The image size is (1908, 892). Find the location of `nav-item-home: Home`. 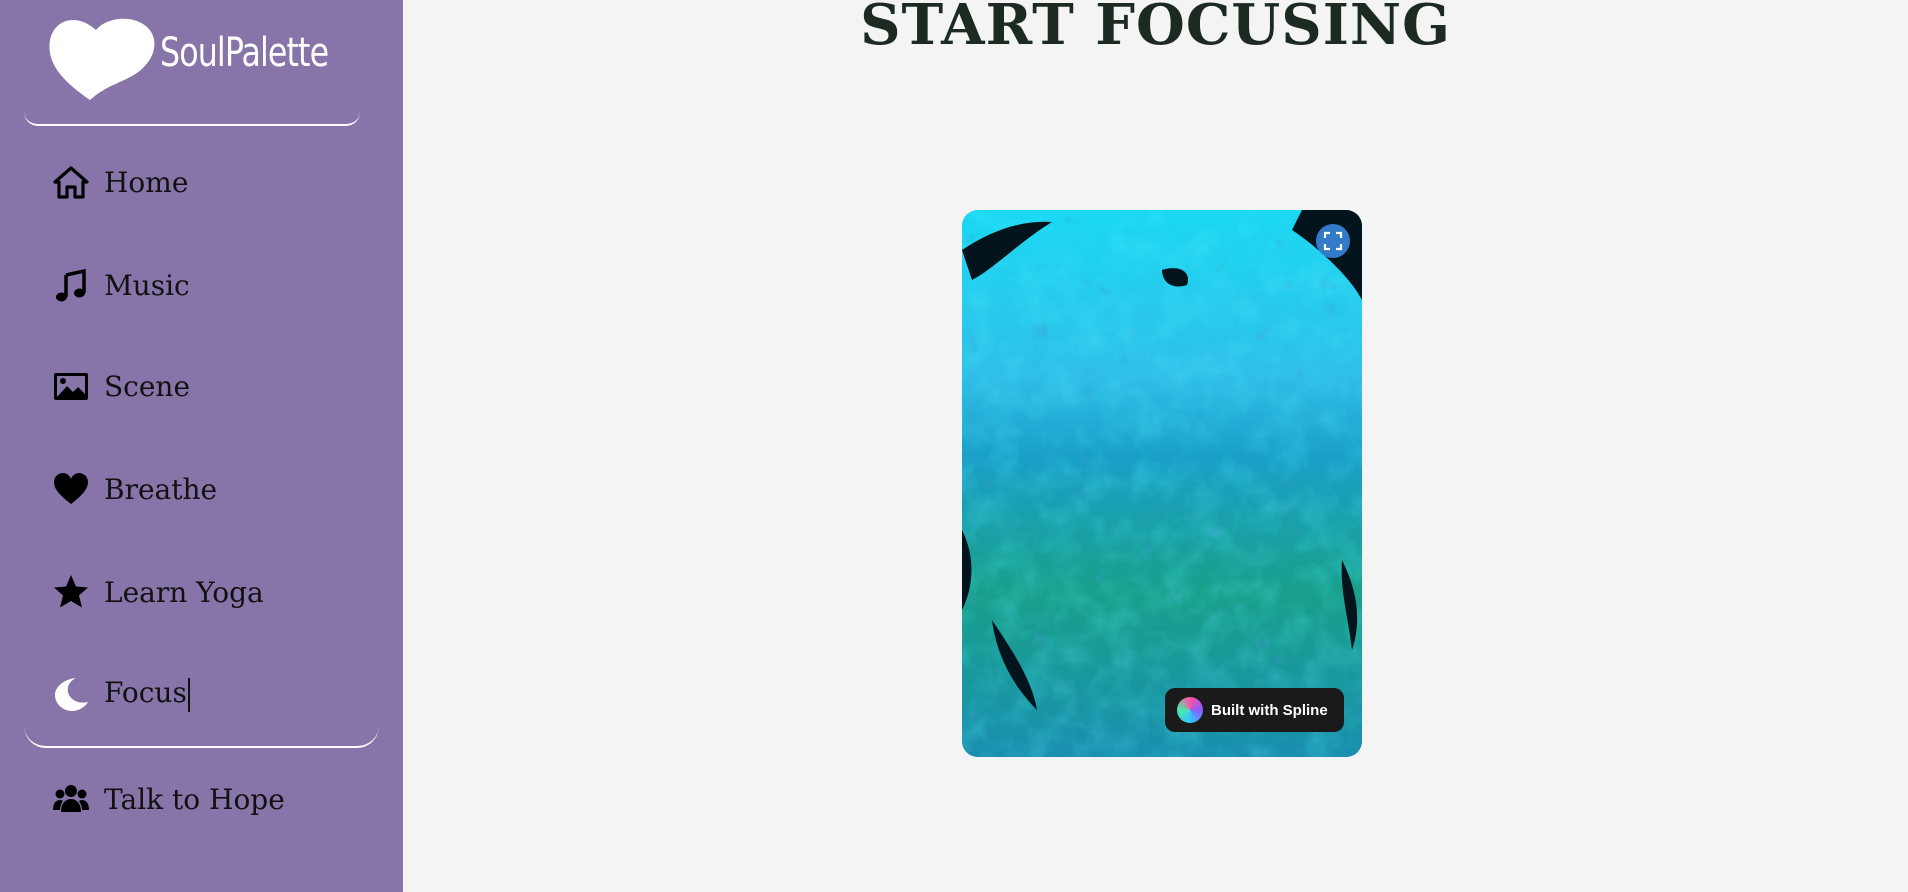

nav-item-home: Home is located at coordinates (120, 182).